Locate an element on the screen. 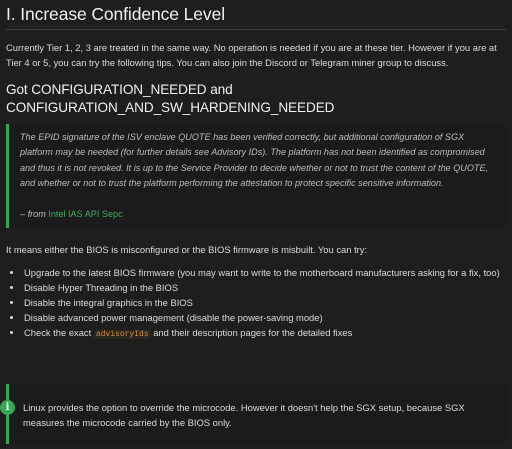 The image size is (512, 449). quote-from-prefix: – from is located at coordinates (34, 214).